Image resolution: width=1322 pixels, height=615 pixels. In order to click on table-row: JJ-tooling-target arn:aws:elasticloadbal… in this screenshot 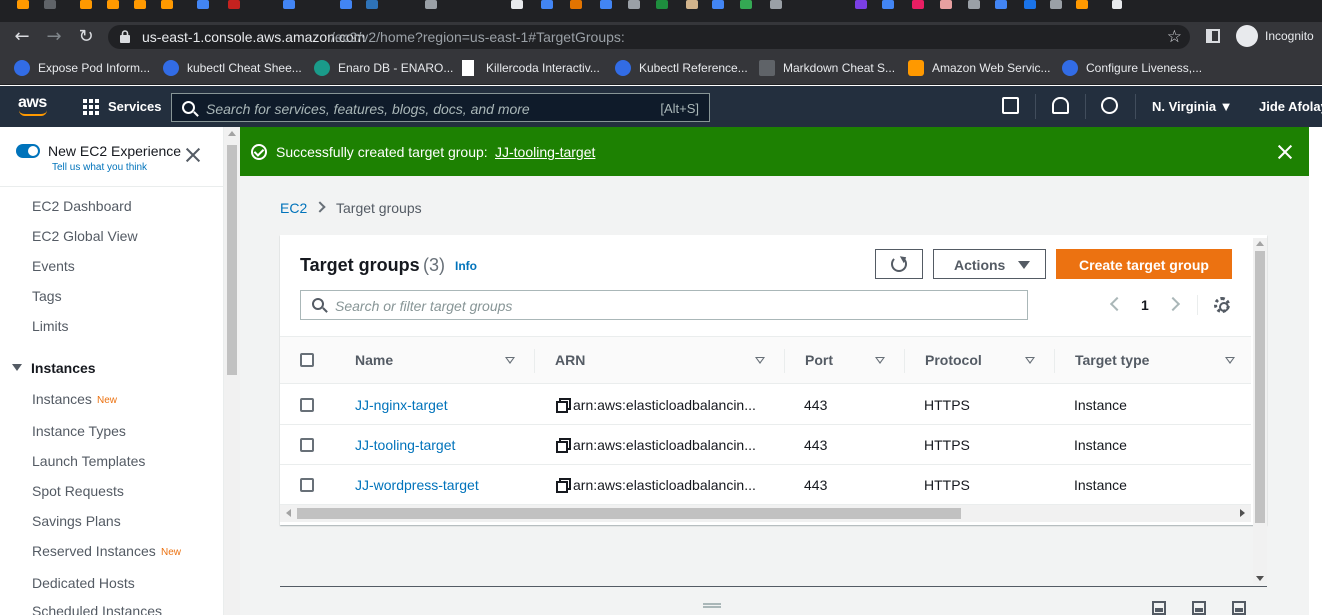, I will do `click(765, 445)`.